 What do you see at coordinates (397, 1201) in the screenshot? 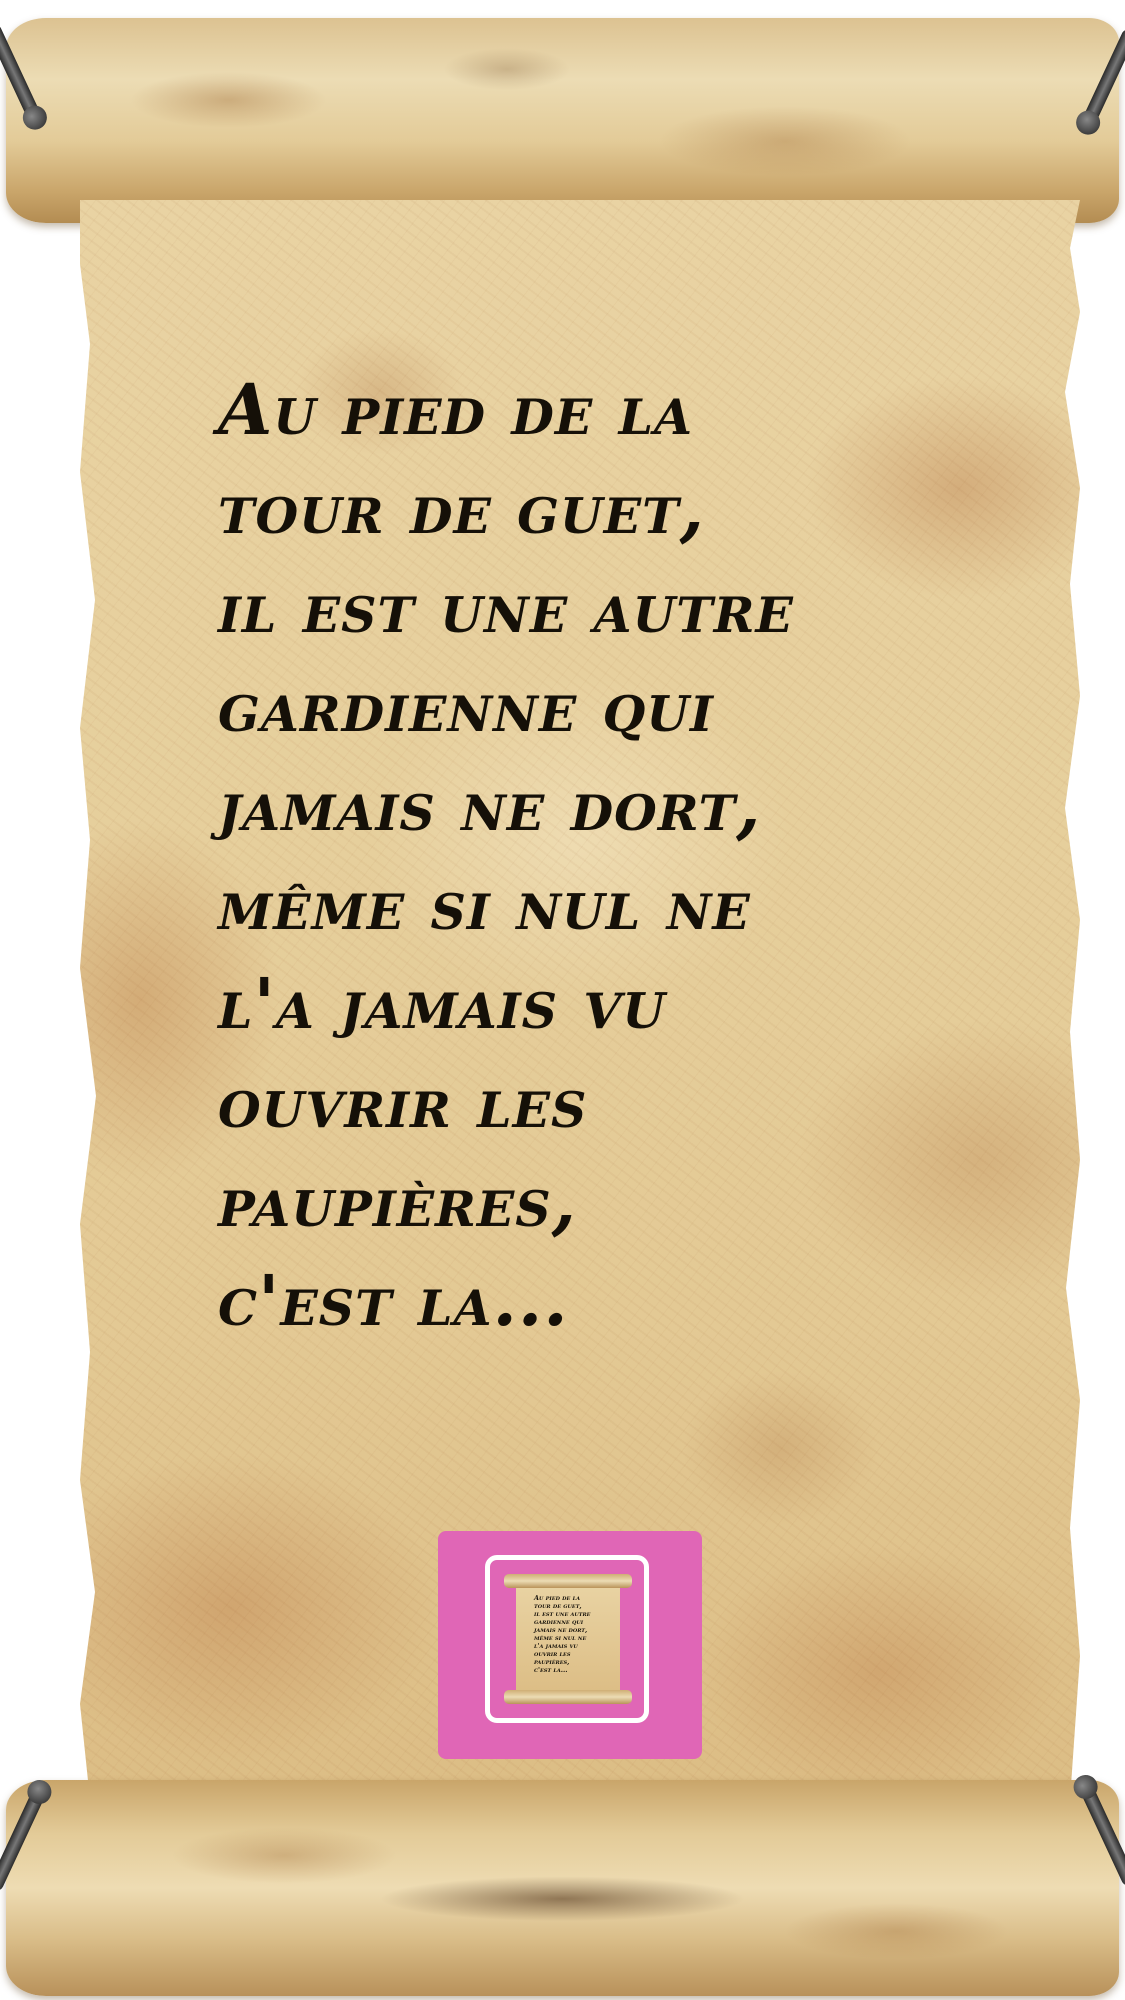
I see `riddle-line: paupières,` at bounding box center [397, 1201].